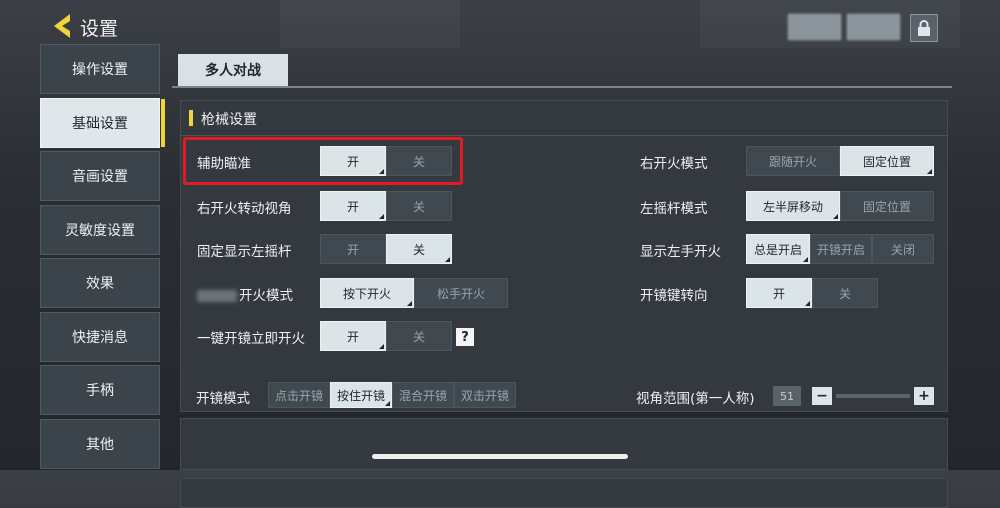  I want to click on sidebar-item-label: 快捷消息, so click(100, 337).